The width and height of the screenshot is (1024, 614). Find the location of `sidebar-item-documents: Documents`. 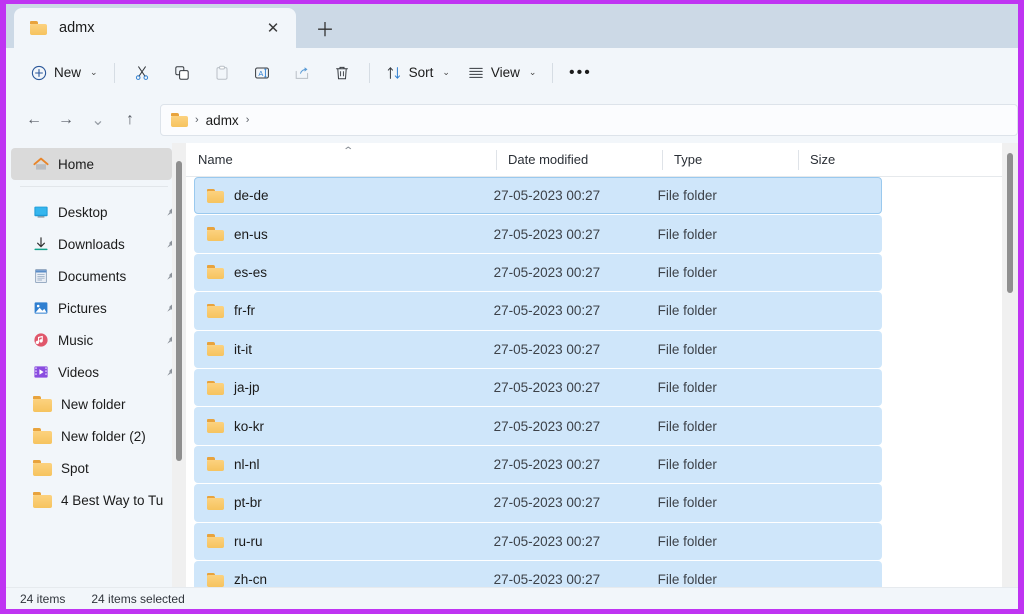

sidebar-item-documents: Documents is located at coordinates (94, 276).